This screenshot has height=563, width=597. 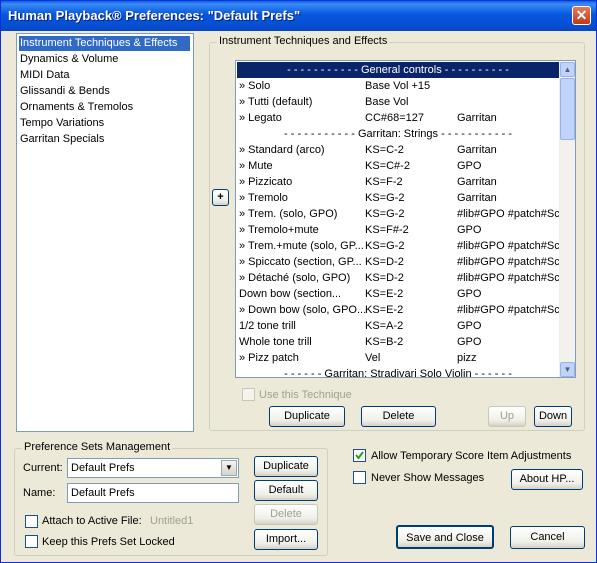 I want to click on technique-row: Down bow (section... KS=E-2 GPO, so click(x=398, y=294).